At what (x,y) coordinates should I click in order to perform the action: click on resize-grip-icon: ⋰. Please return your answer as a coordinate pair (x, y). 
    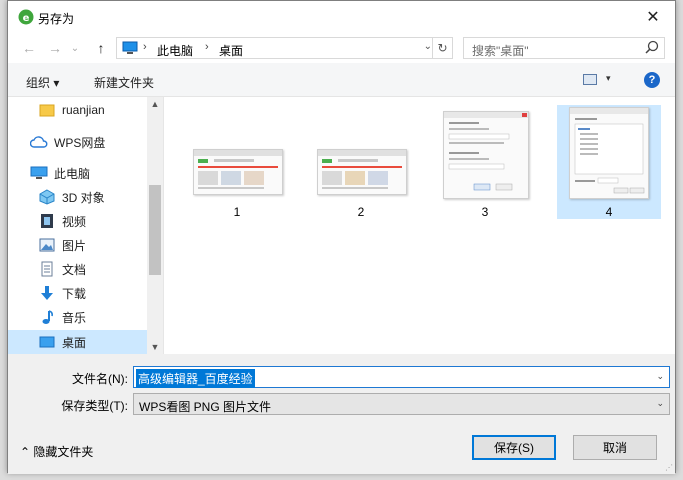
    Looking at the image, I should click on (669, 467).